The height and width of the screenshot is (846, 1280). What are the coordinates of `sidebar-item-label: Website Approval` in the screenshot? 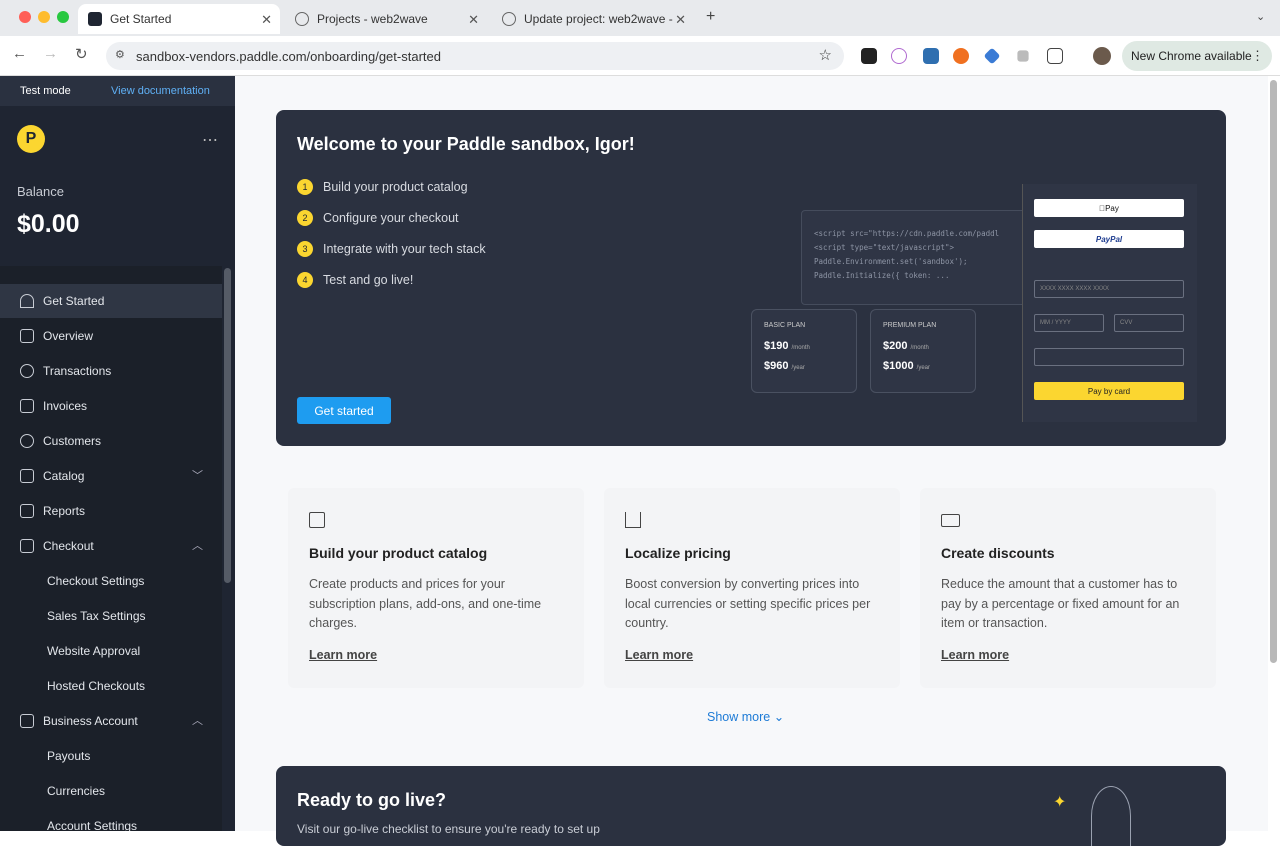 It's located at (94, 651).